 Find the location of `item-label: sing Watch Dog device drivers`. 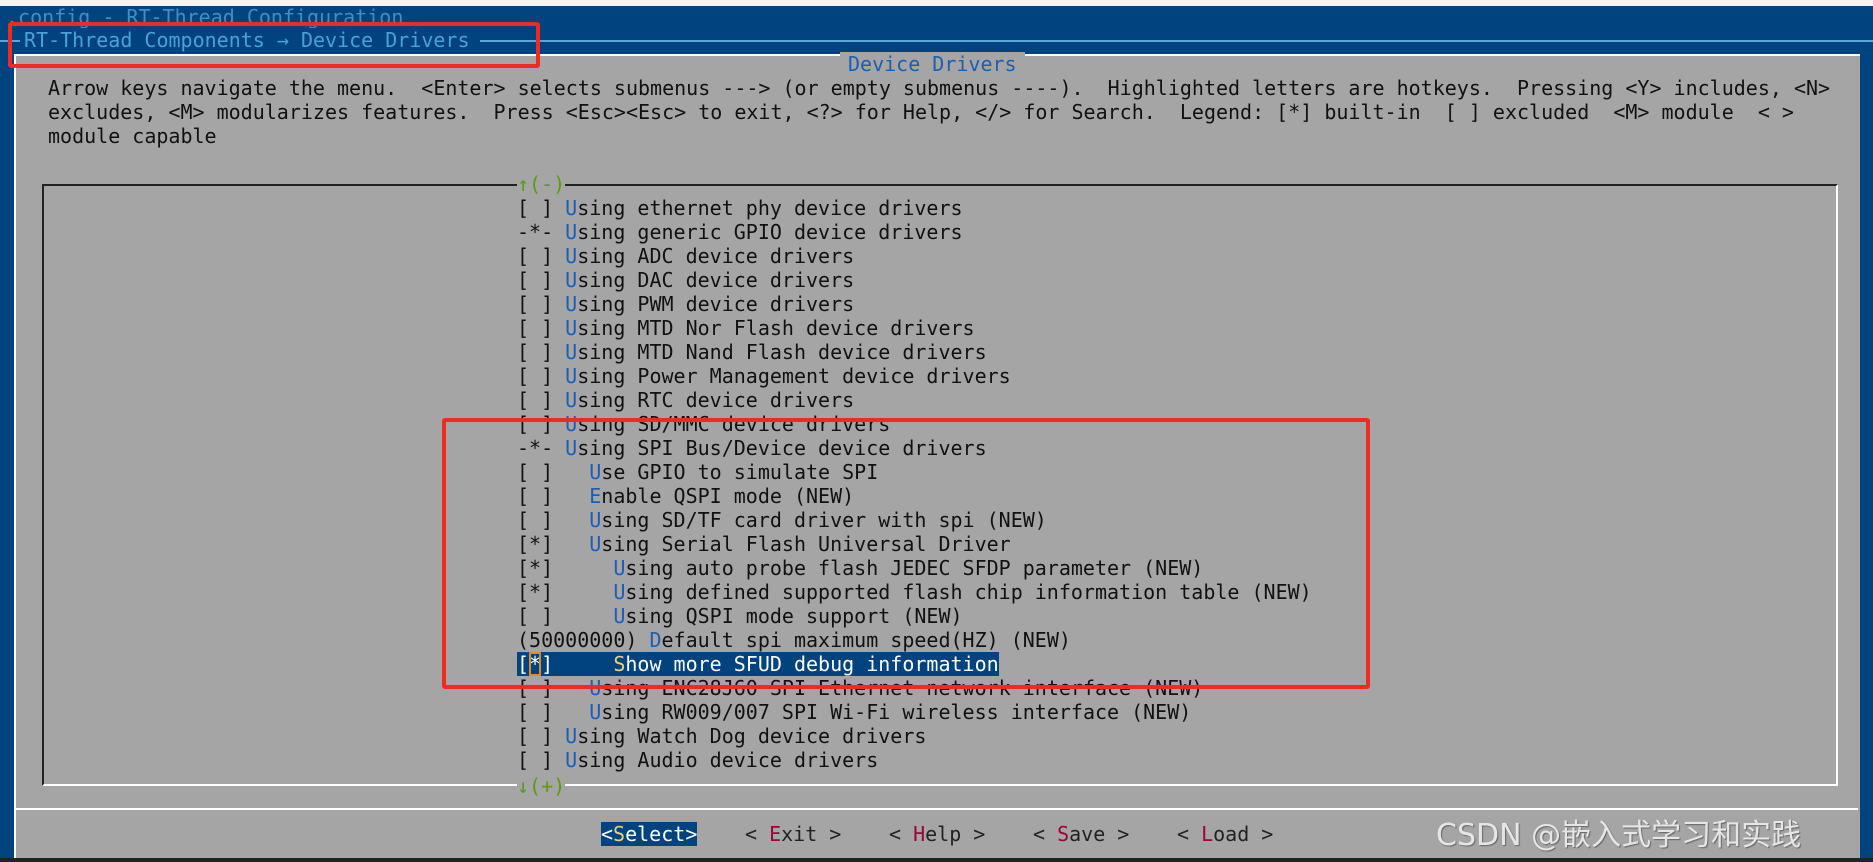

item-label: sing Watch Dog device drivers is located at coordinates (752, 736).